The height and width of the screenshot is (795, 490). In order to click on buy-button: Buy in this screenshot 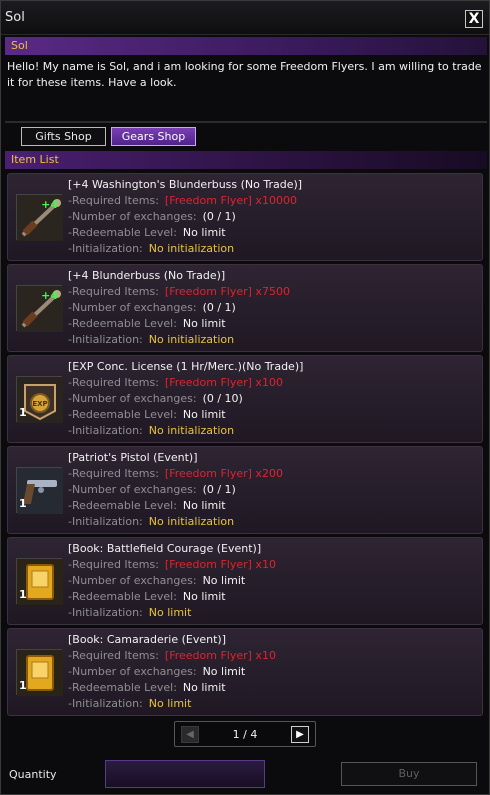, I will do `click(409, 774)`.